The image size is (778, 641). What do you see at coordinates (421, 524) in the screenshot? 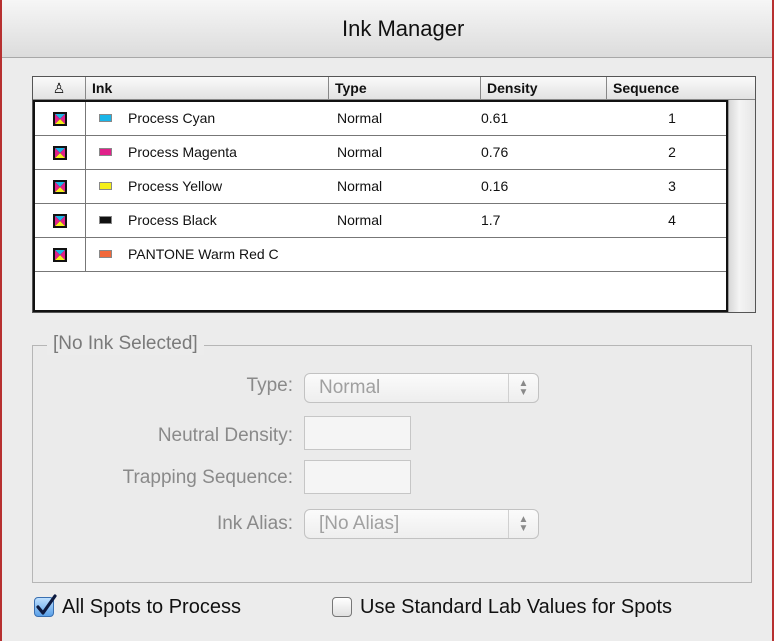
I see `ink-alias-select: [No Alias] ▲ ▼` at bounding box center [421, 524].